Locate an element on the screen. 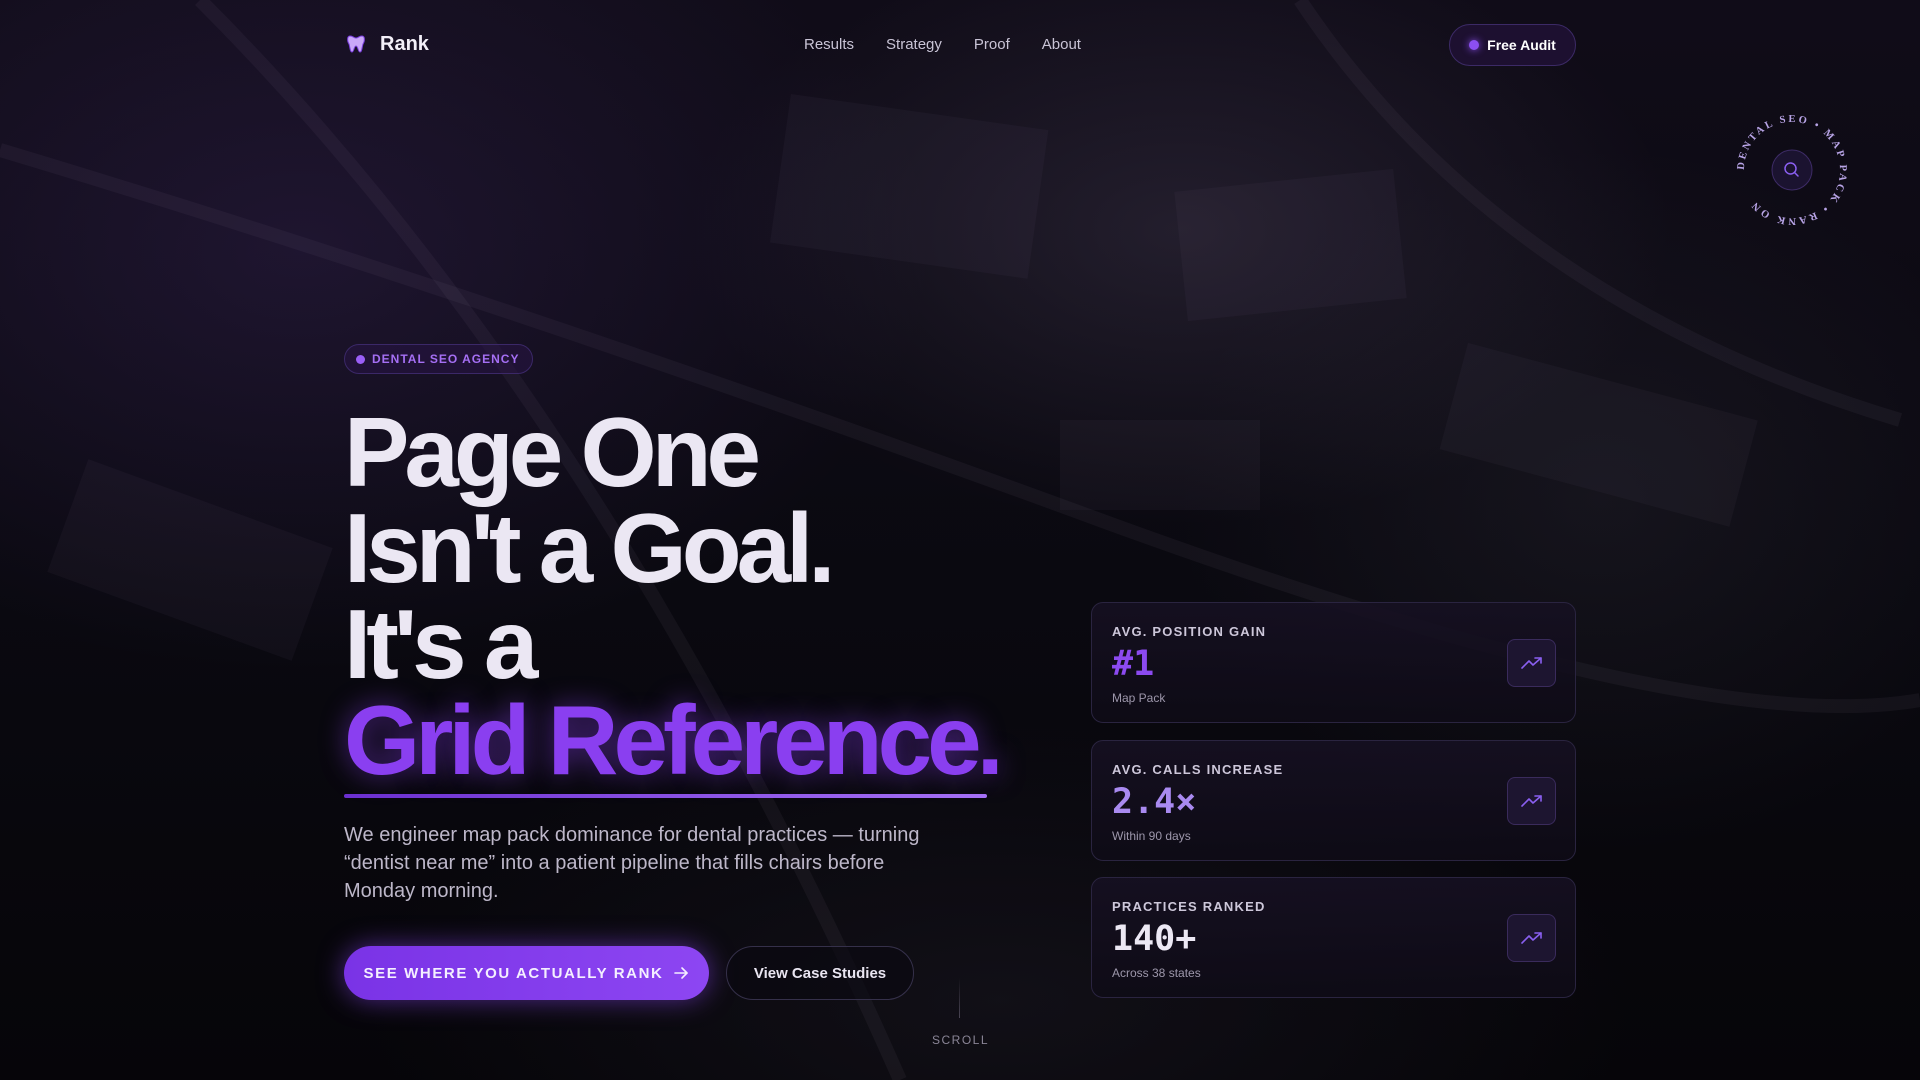 This screenshot has width=1920, height=1080. headline-line-1: Page One is located at coordinates (552, 452).